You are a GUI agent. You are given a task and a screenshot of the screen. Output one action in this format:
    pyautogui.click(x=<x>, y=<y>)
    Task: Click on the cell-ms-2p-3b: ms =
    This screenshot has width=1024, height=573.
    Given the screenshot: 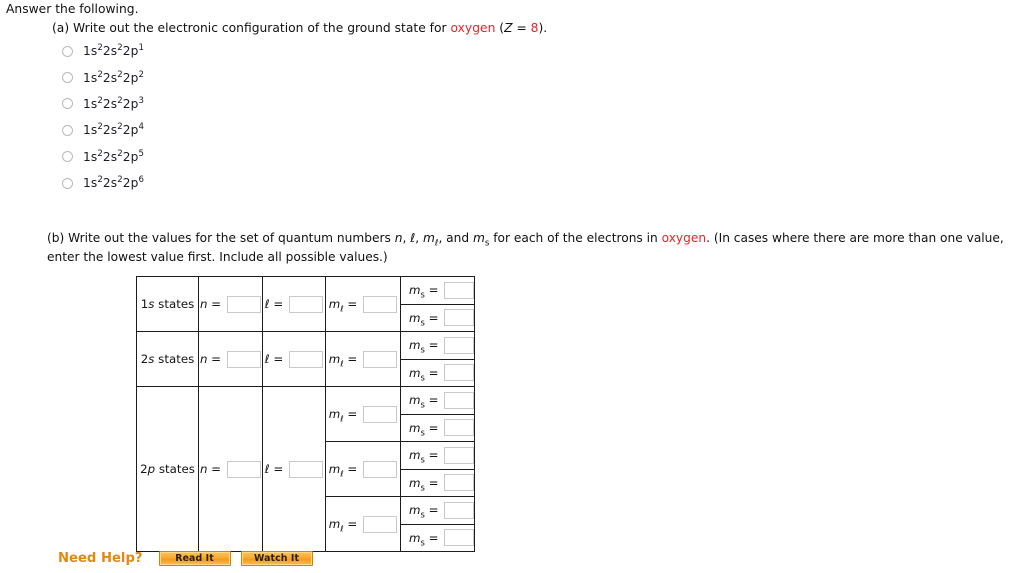 What is the action you would take?
    pyautogui.click(x=437, y=537)
    